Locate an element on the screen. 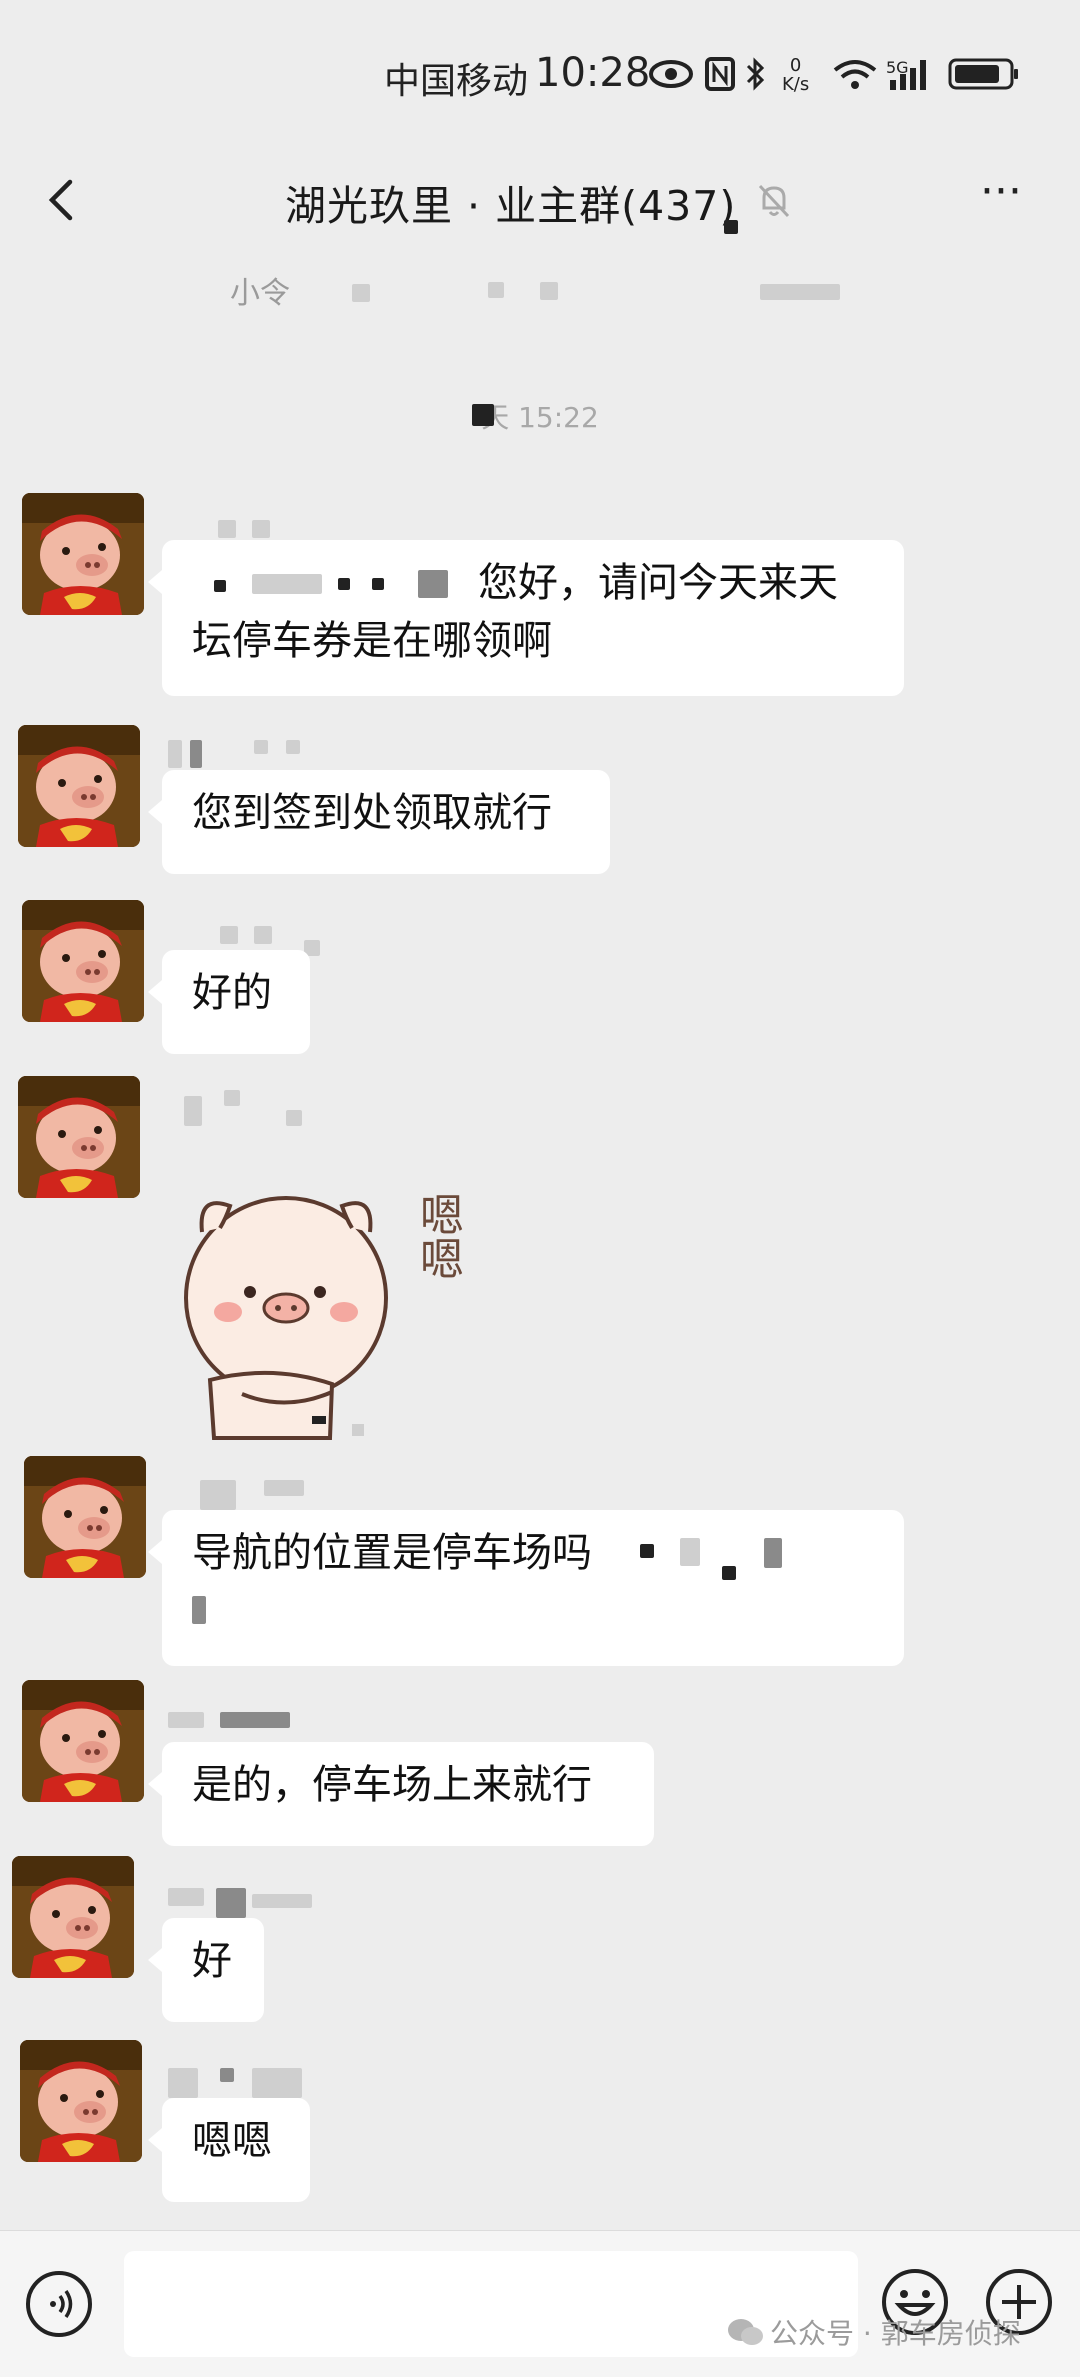 The width and height of the screenshot is (1080, 2377). message-bubble: 是的，停车场上来就行 is located at coordinates (401, 1794).